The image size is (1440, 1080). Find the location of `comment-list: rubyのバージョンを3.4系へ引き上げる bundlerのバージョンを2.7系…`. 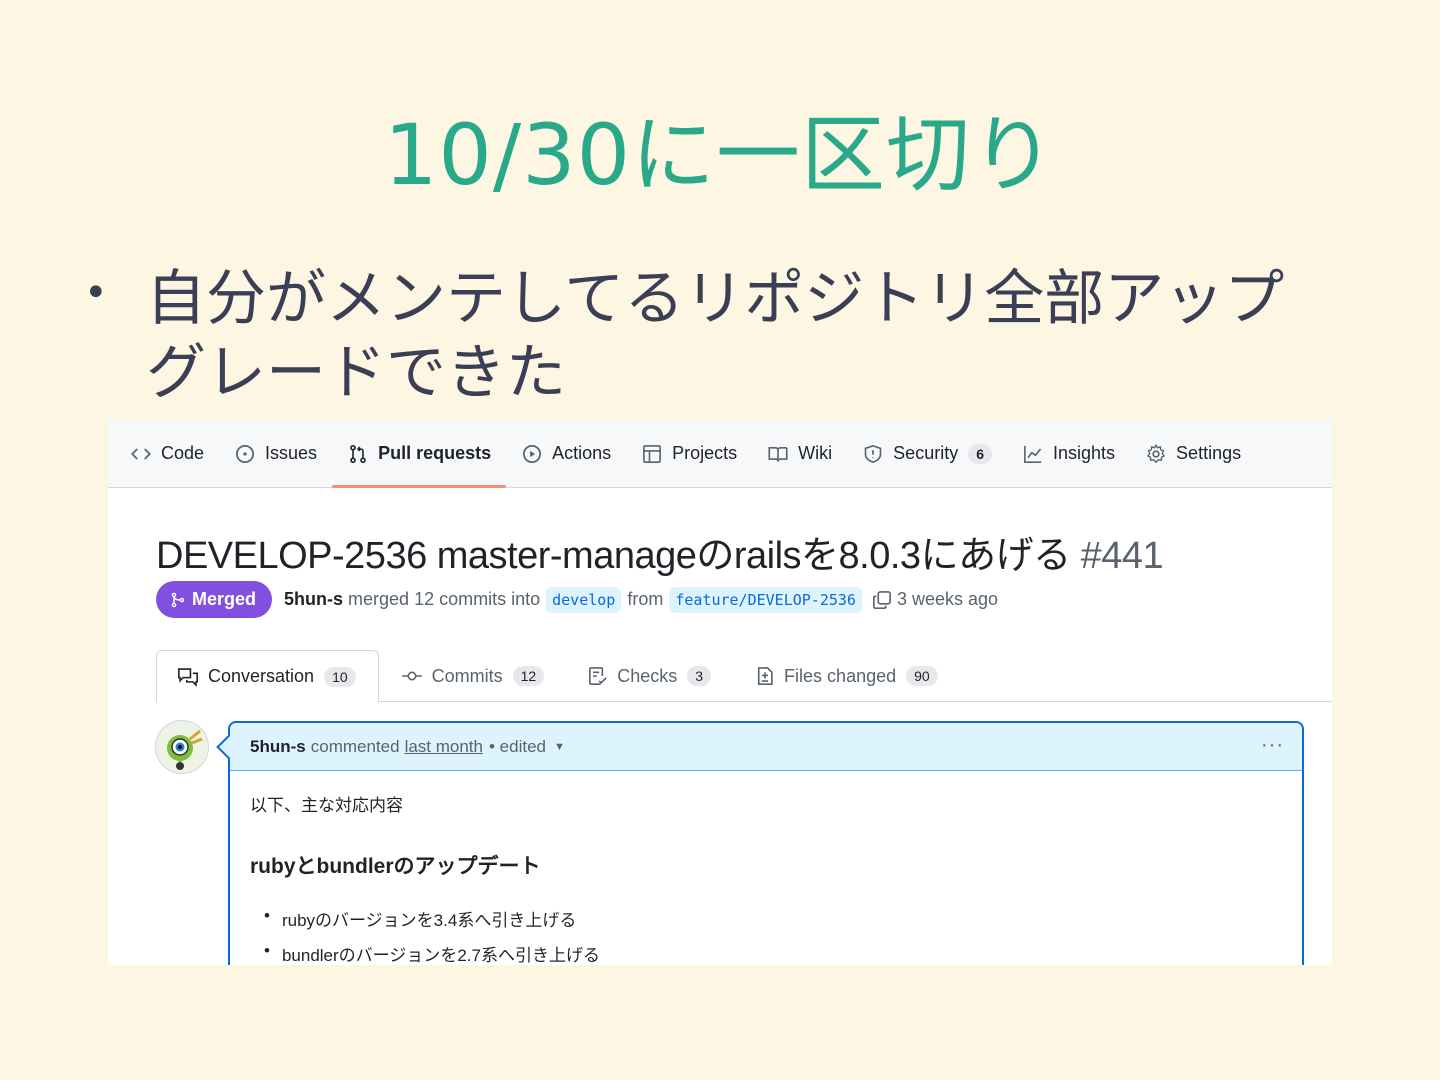

comment-list: rubyのバージョンを3.4系へ引き上げる bundlerのバージョンを2.7系… is located at coordinates (766, 935).